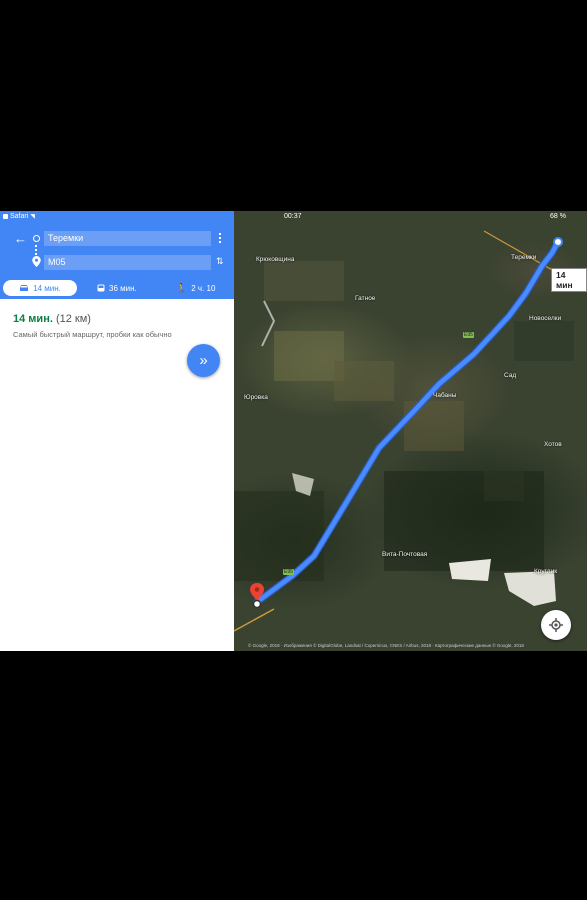 This screenshot has height=900, width=587. Describe the element at coordinates (558, 216) in the screenshot. I see `status-battery: 68 %` at that location.